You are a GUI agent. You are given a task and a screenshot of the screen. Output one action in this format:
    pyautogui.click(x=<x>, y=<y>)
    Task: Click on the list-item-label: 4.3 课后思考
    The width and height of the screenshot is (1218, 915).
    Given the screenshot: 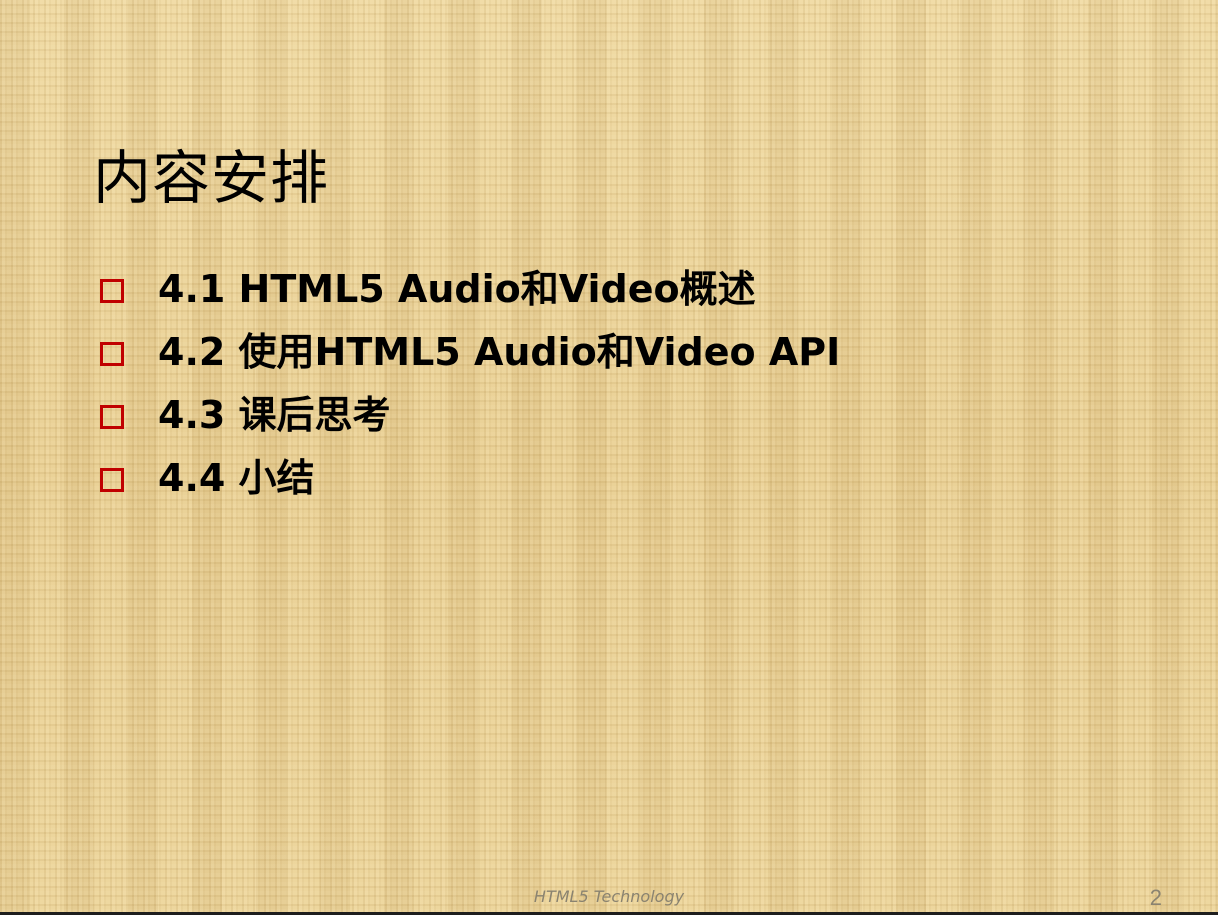 What is the action you would take?
    pyautogui.click(x=274, y=415)
    